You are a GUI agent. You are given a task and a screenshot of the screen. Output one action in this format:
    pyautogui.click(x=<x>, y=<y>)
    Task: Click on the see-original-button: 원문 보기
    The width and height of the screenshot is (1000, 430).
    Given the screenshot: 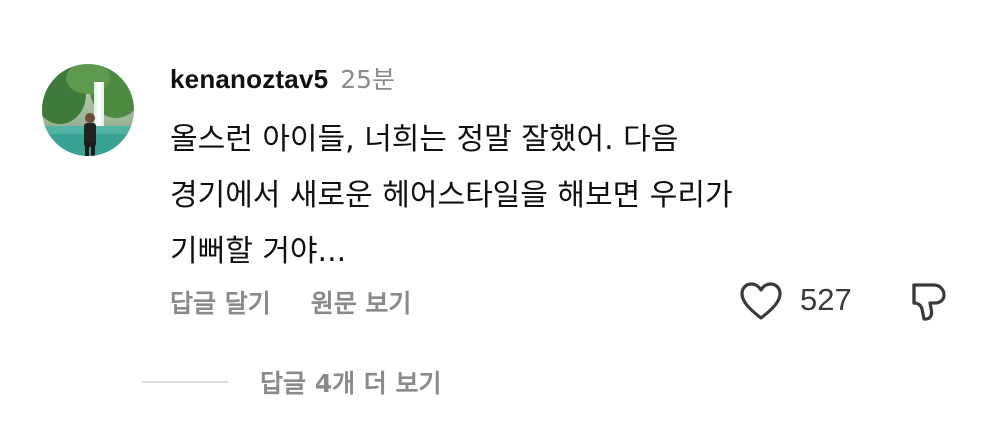 What is the action you would take?
    pyautogui.click(x=361, y=302)
    